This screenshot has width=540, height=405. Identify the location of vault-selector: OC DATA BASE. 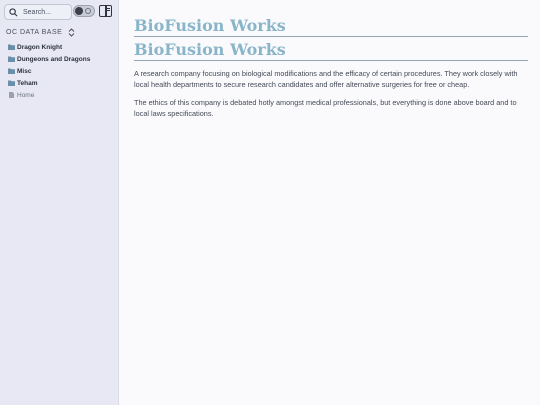
(40, 32).